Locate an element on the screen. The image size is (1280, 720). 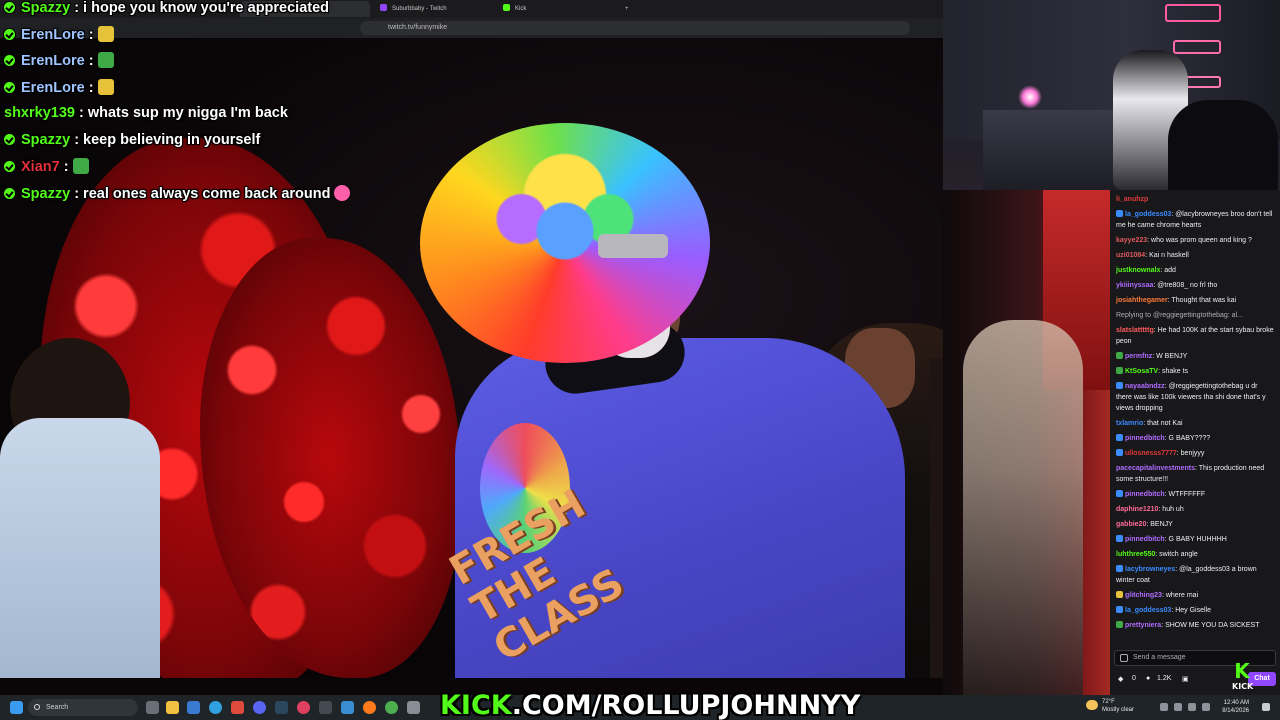
chat-username: uzi01084 is located at coordinates (1130, 255).